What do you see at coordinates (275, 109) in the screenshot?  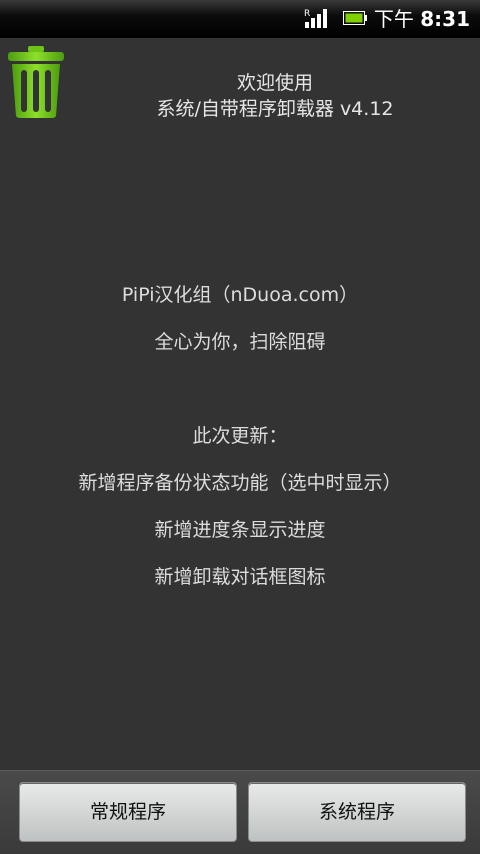 I see `app-title: 系统/自带程序卸载器 v4.12` at bounding box center [275, 109].